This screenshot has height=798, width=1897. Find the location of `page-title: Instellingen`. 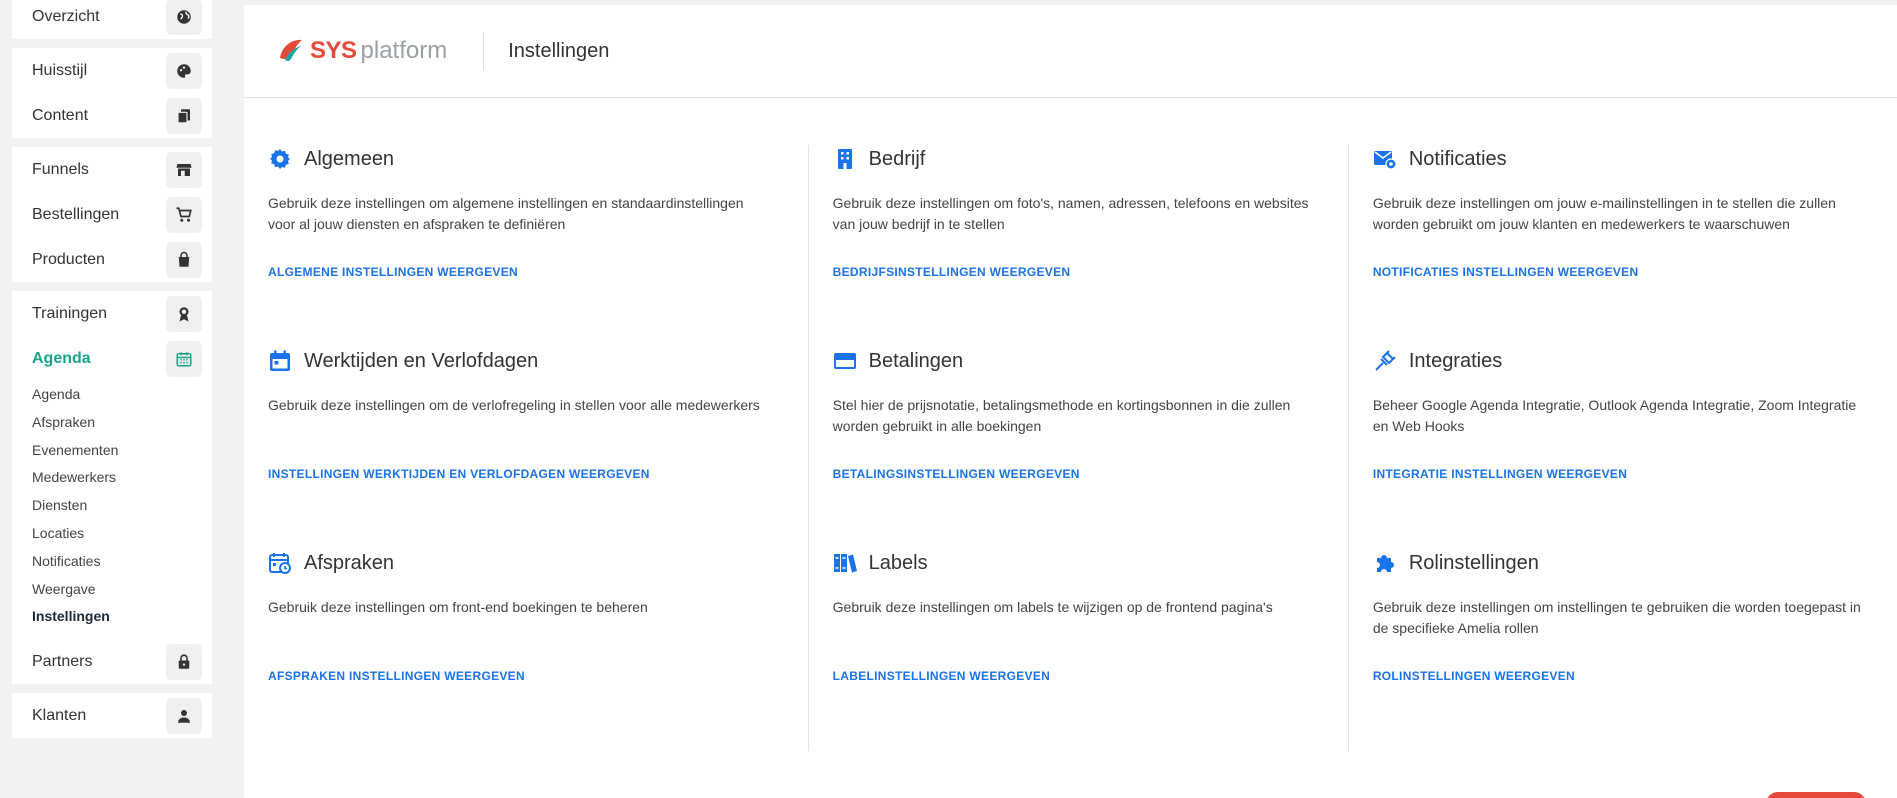

page-title: Instellingen is located at coordinates (559, 50).